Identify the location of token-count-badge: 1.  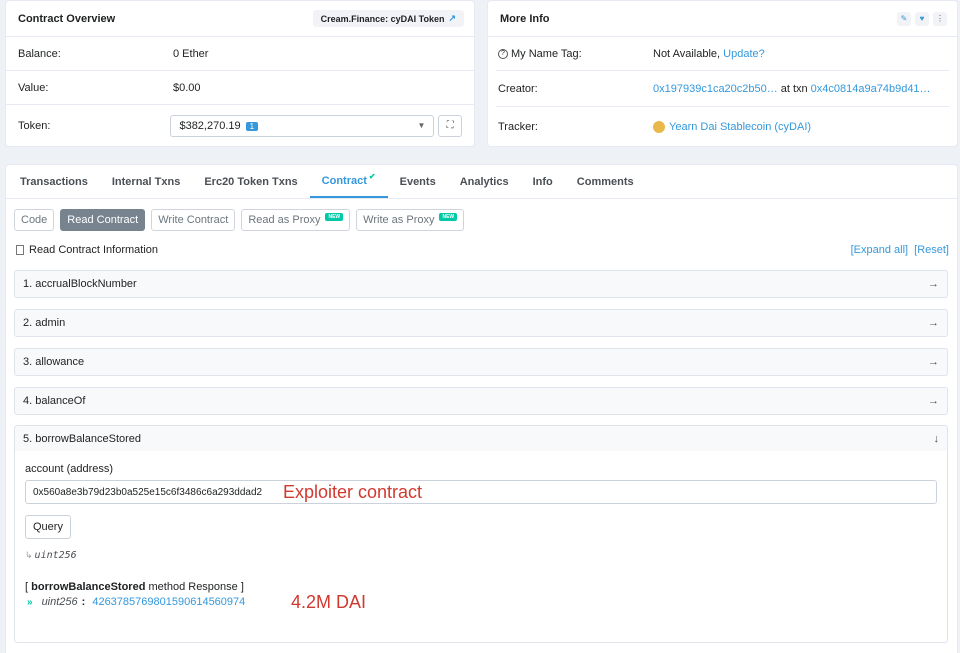
(252, 126).